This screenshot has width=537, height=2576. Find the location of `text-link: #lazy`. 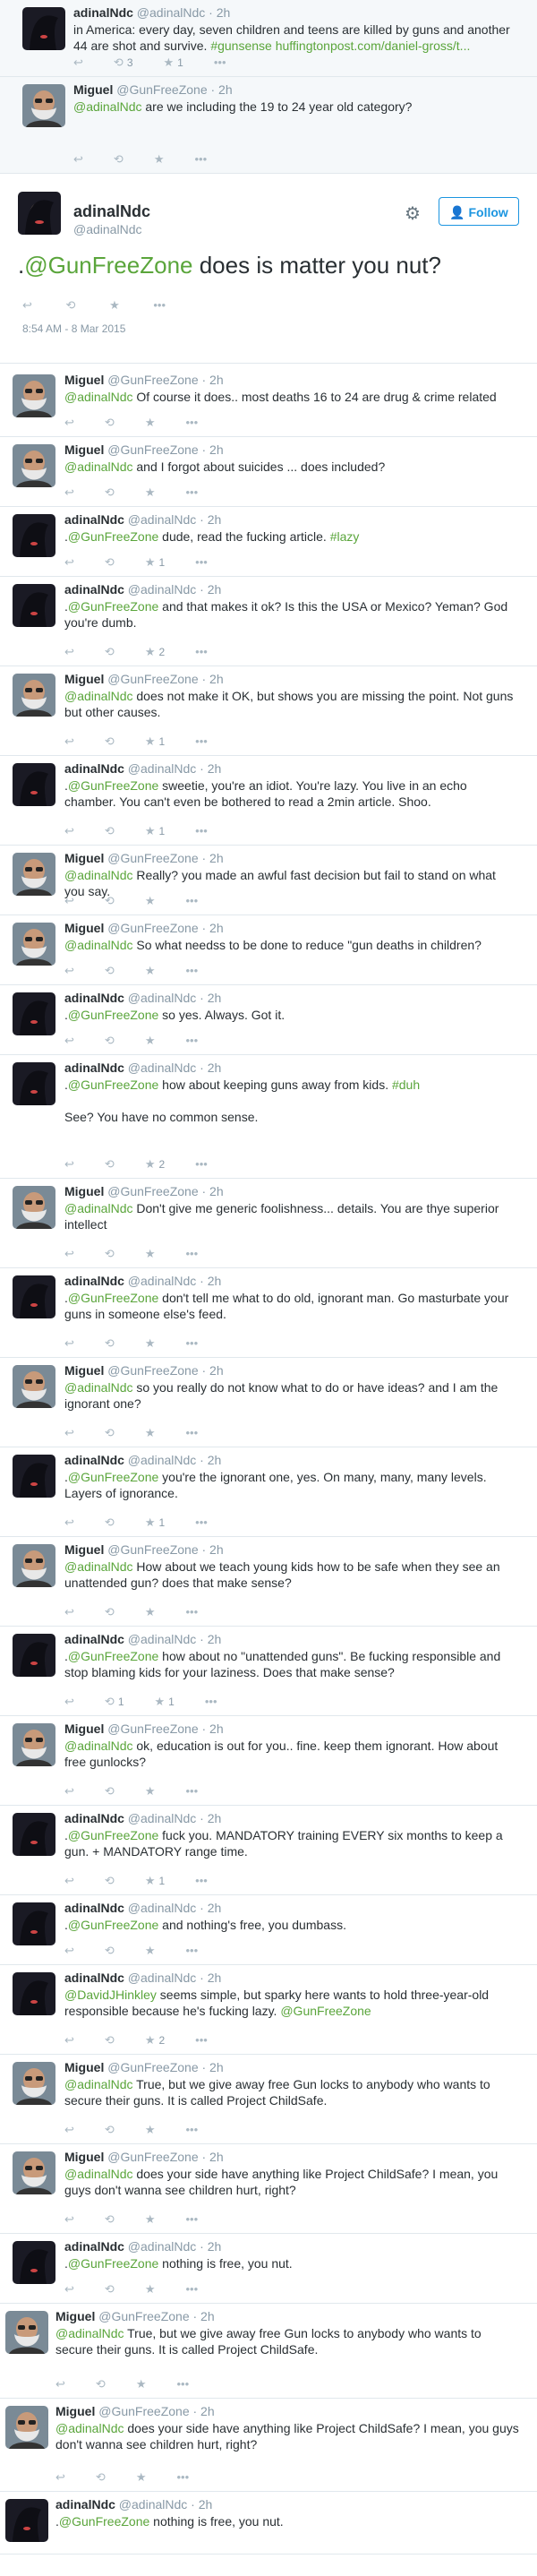

text-link: #lazy is located at coordinates (345, 536).